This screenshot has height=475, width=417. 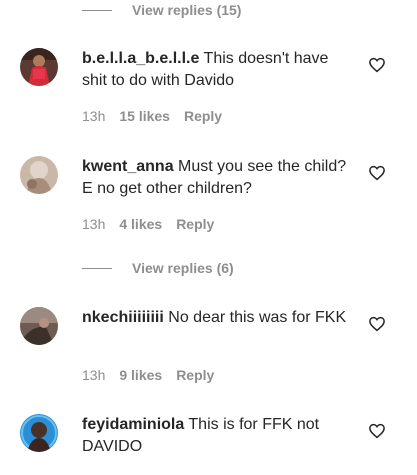 I want to click on comment-text: No dear this was for FKK, so click(x=257, y=317).